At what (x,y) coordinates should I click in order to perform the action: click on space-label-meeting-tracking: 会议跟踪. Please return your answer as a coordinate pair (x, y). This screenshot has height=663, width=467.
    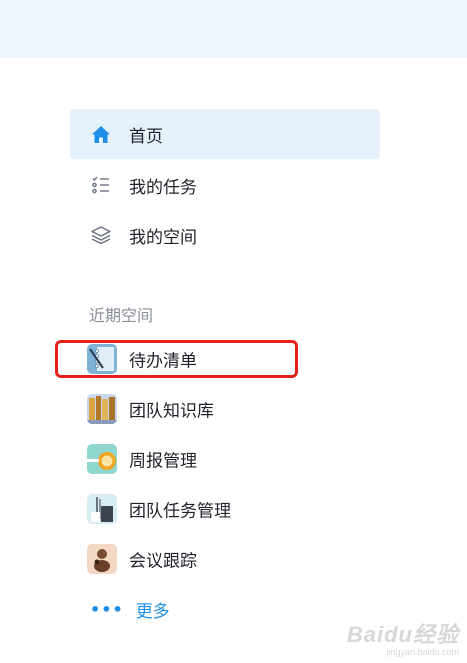
    Looking at the image, I should click on (163, 561).